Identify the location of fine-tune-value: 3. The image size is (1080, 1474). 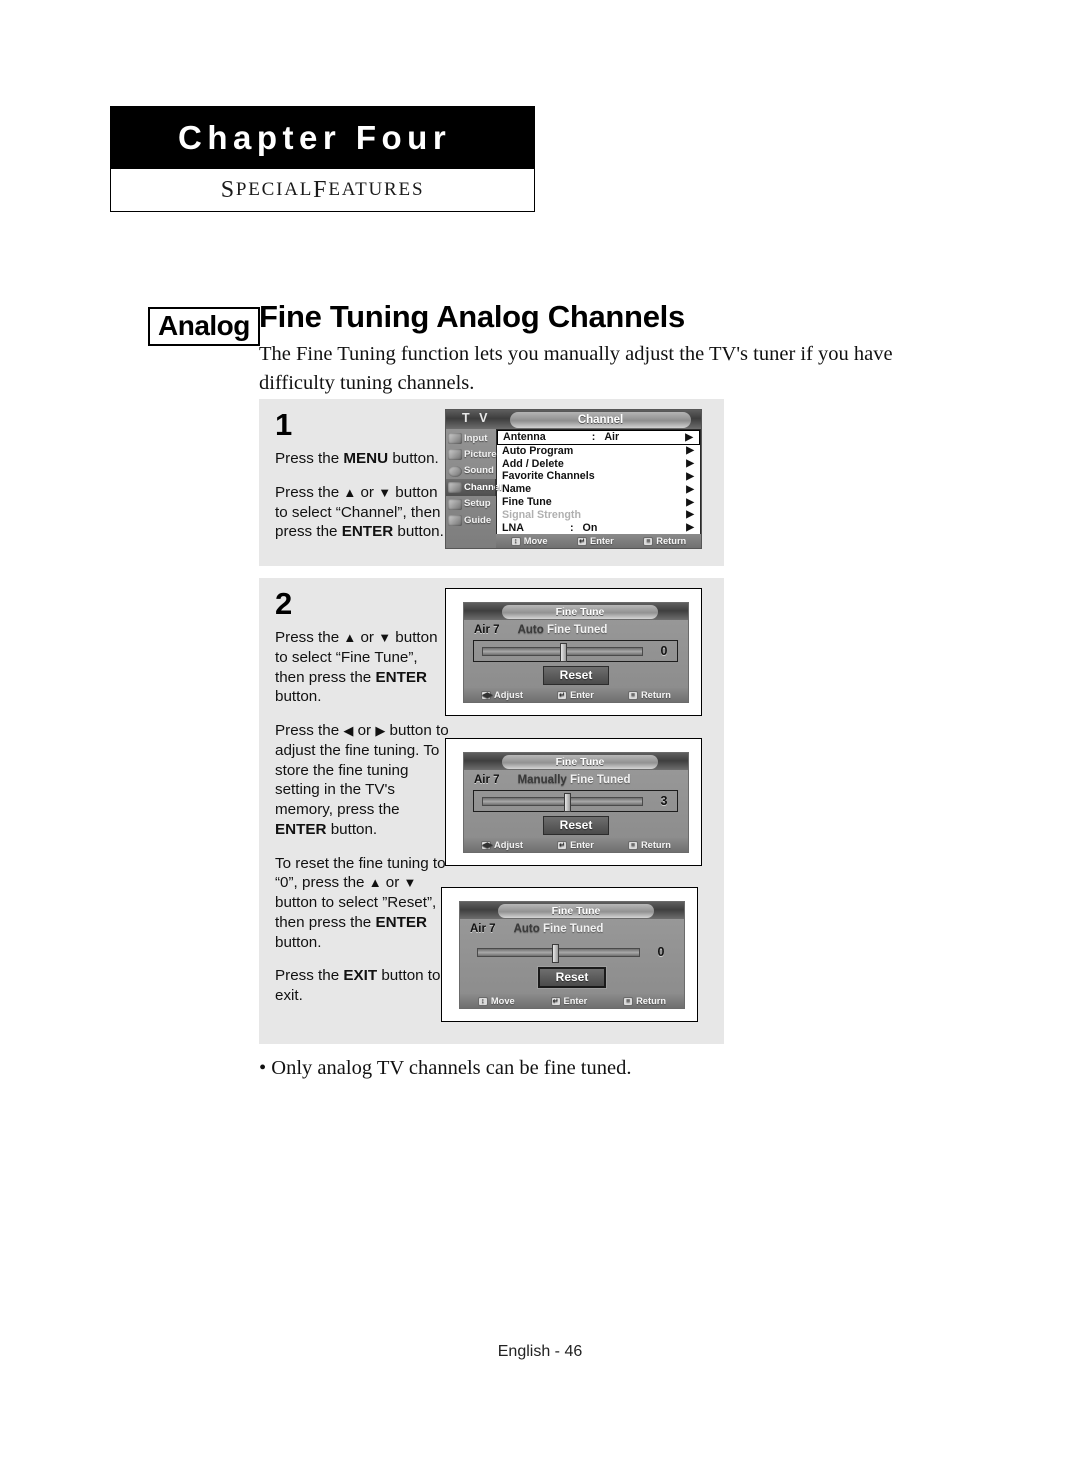
(664, 801).